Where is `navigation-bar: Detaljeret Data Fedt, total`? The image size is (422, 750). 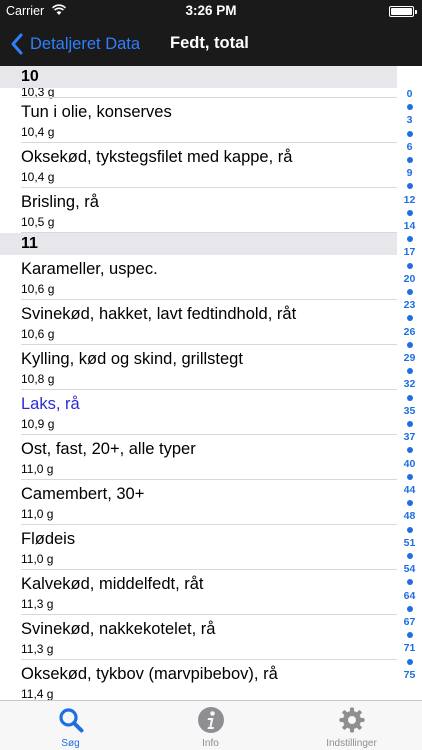
navigation-bar: Detaljeret Data Fedt, total is located at coordinates (211, 44).